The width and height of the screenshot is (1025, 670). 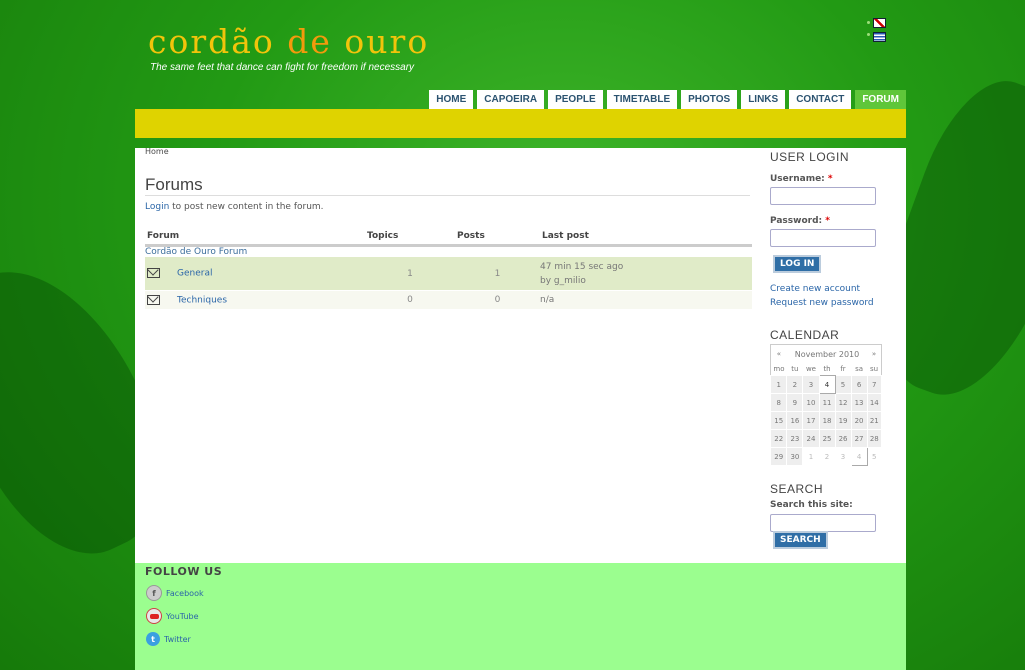 What do you see at coordinates (874, 354) in the screenshot?
I see `calendar-next: »` at bounding box center [874, 354].